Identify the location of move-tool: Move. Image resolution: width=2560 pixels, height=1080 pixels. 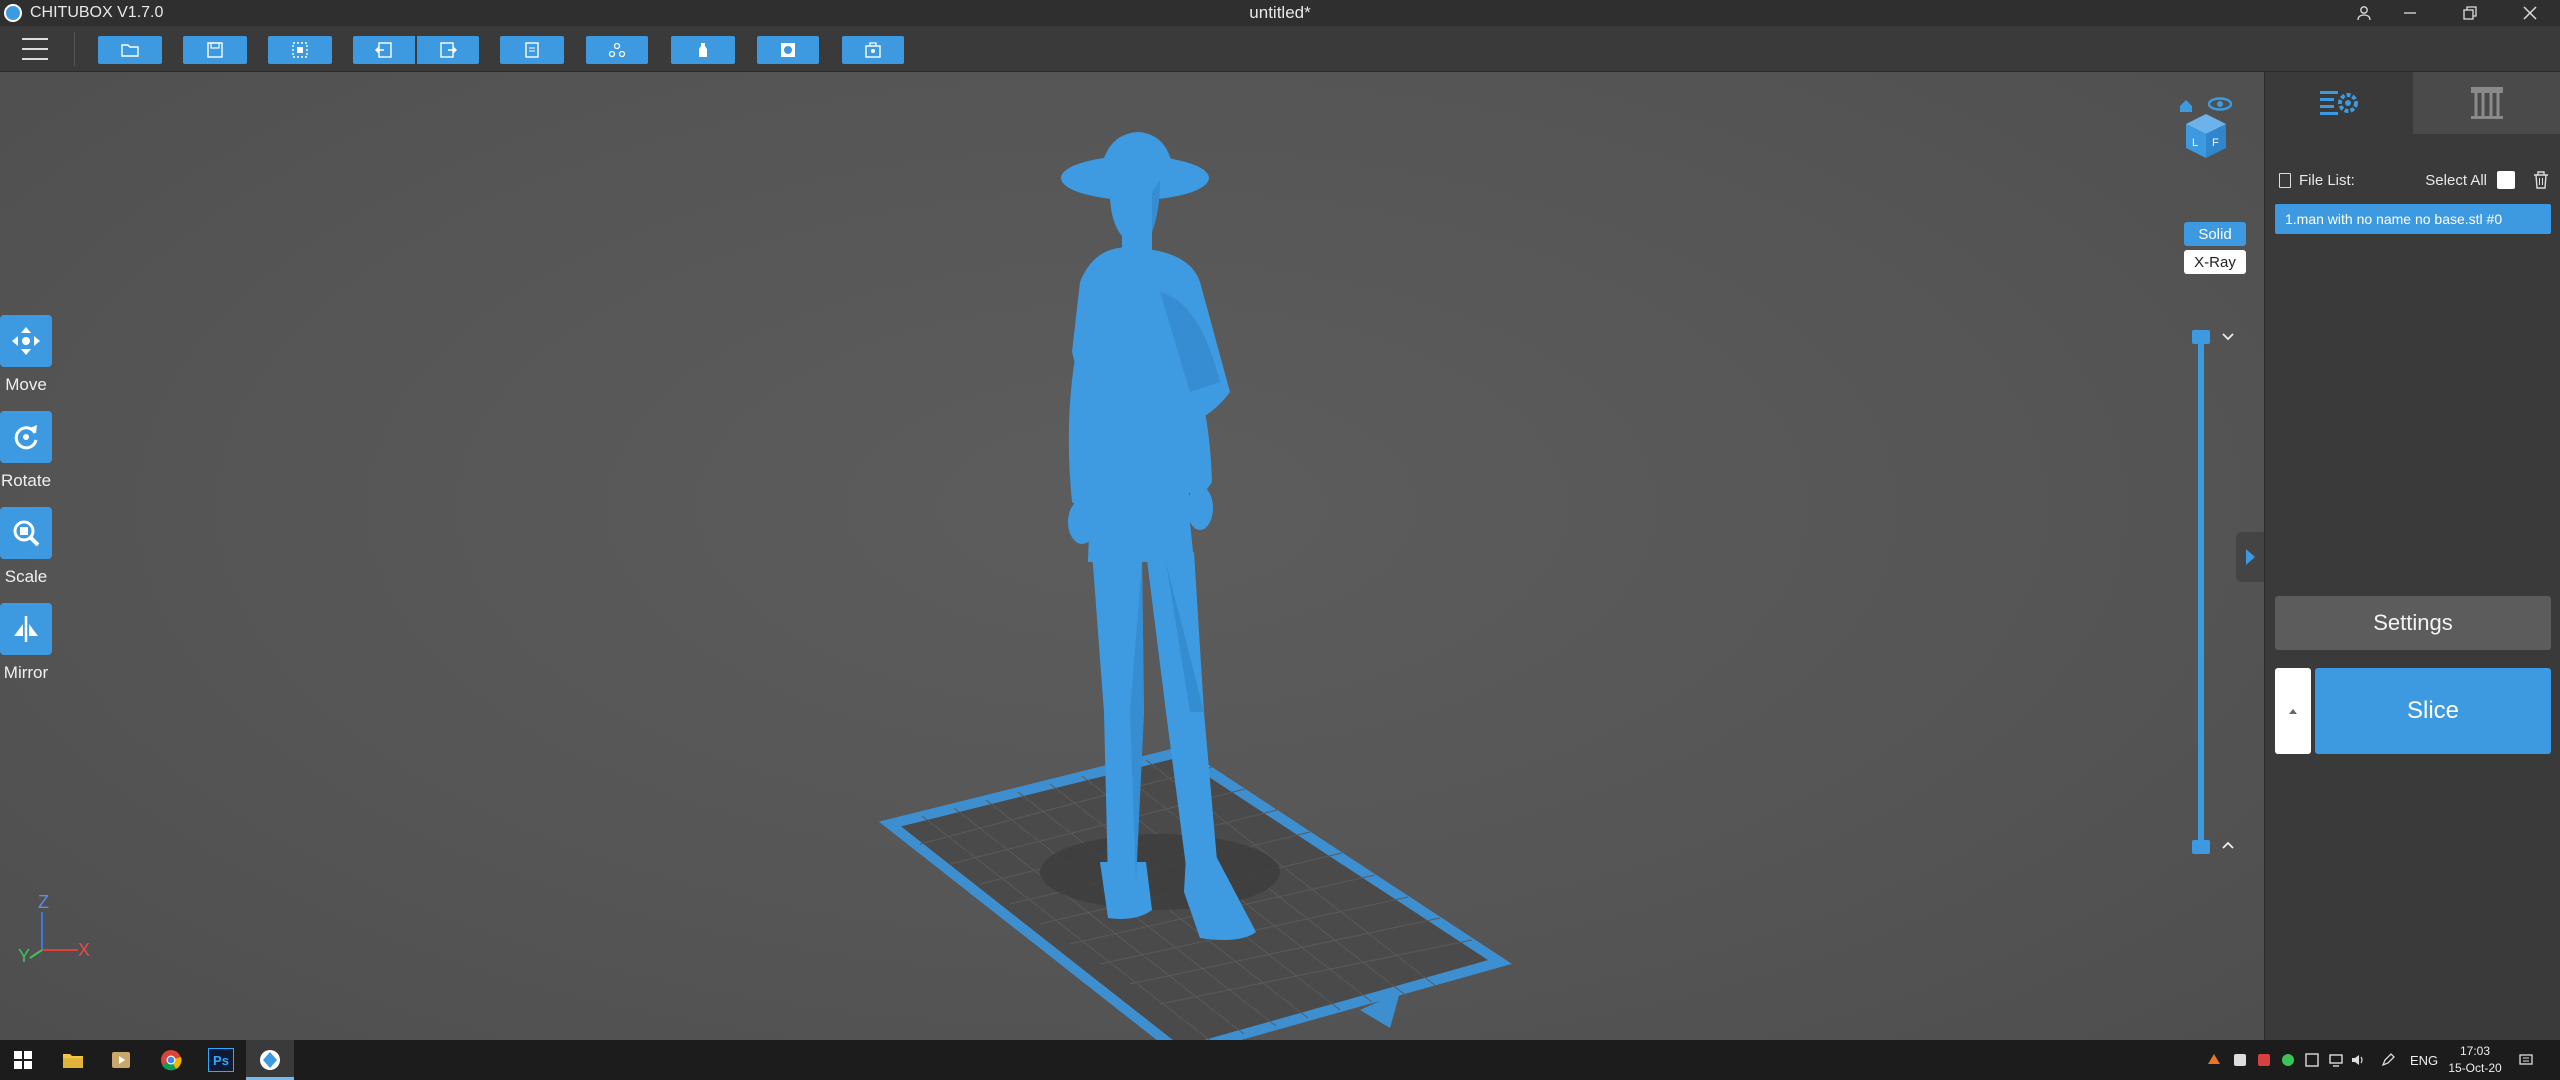
(26, 355).